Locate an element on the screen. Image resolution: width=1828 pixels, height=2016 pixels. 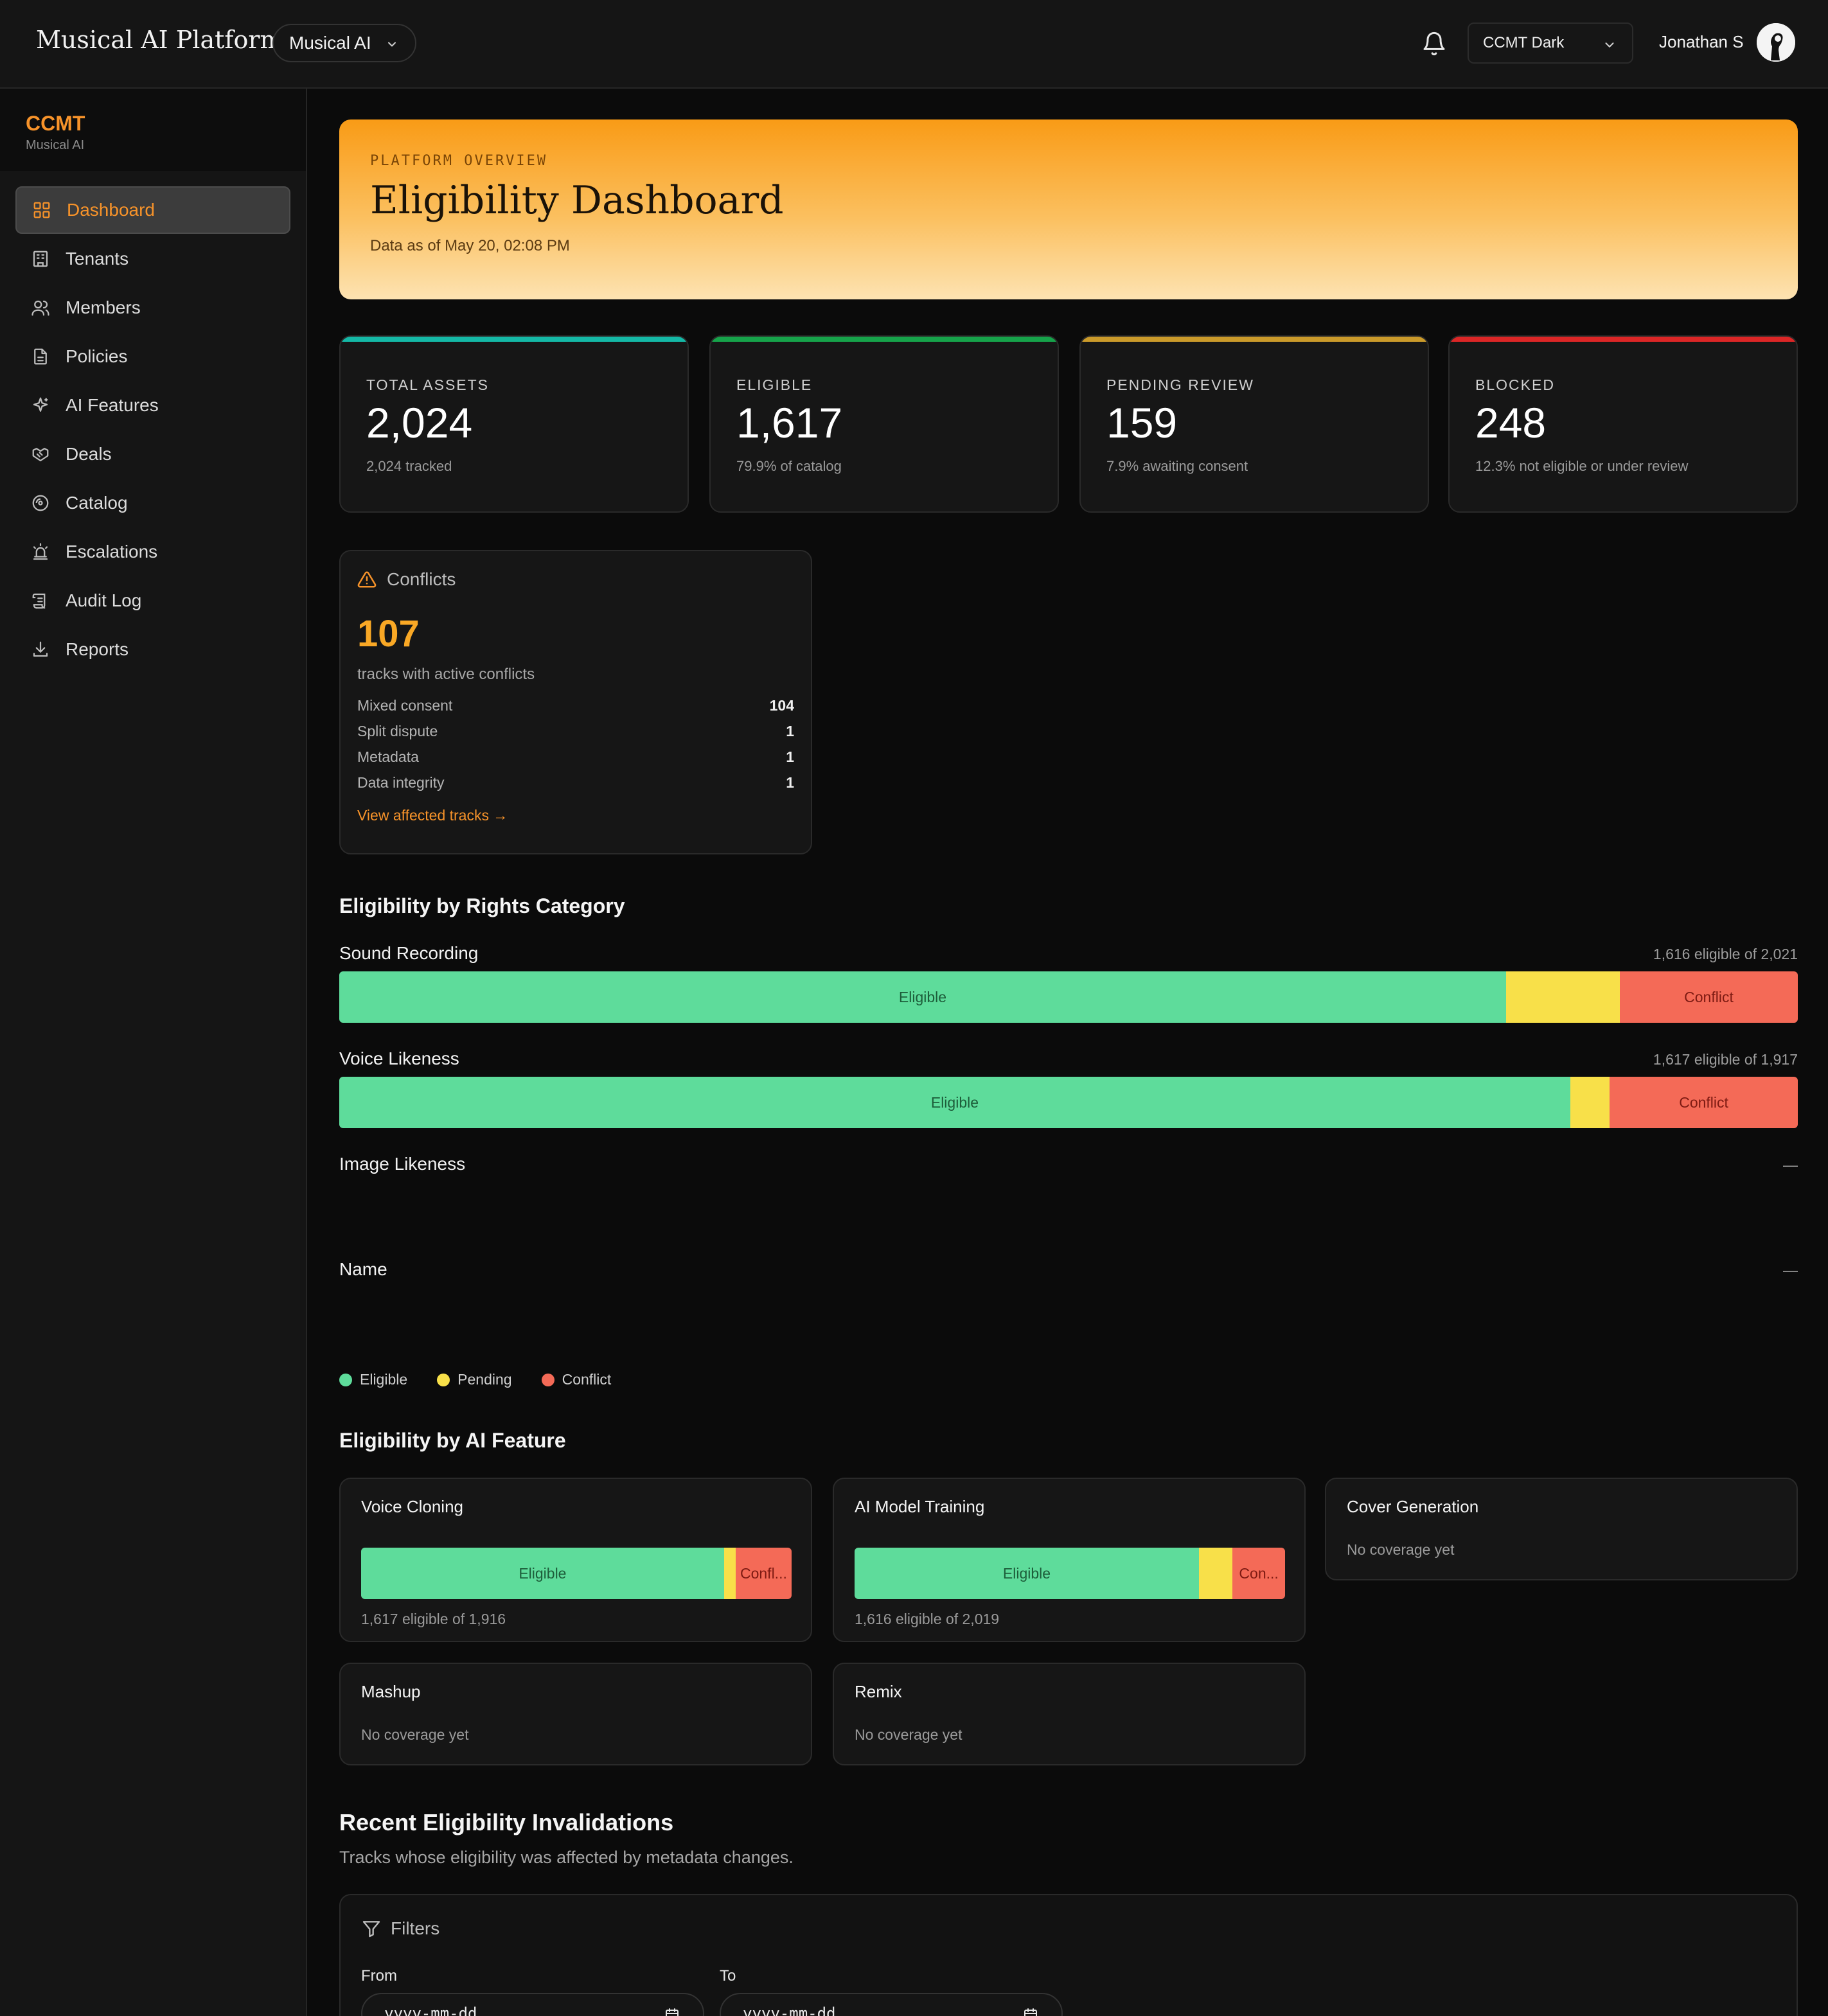
legend-item-eligible: Eligible is located at coordinates (373, 1379).